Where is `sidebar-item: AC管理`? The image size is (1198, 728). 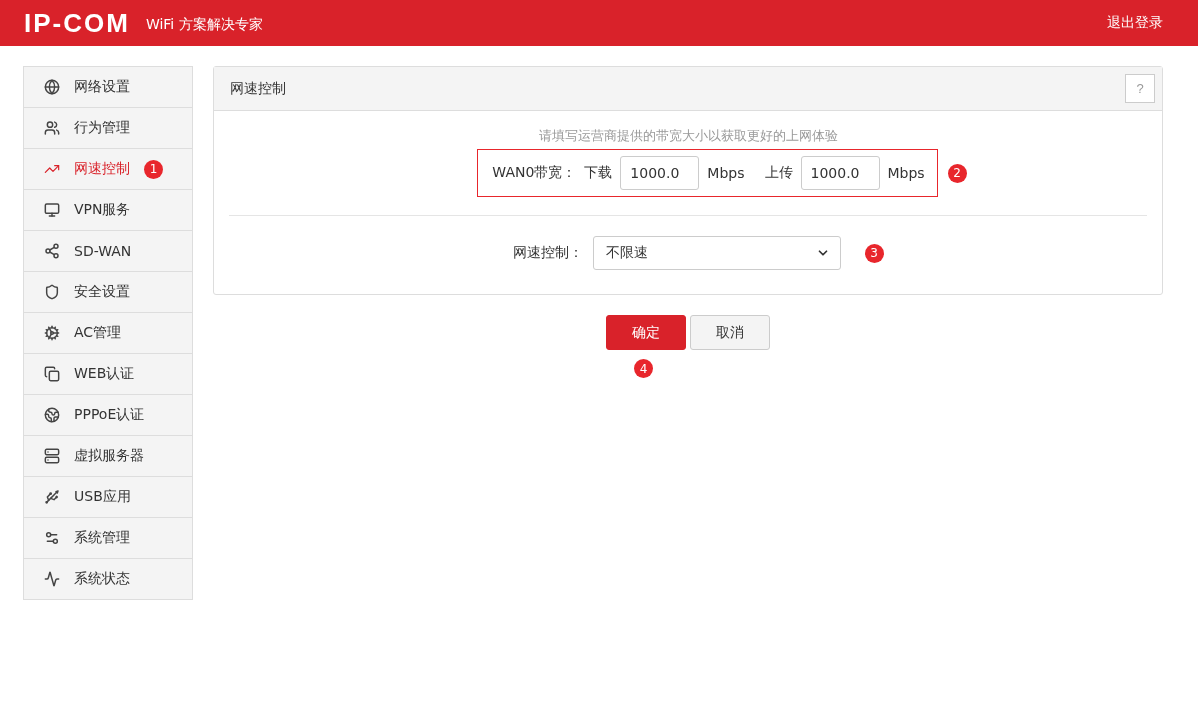 sidebar-item: AC管理 is located at coordinates (108, 333).